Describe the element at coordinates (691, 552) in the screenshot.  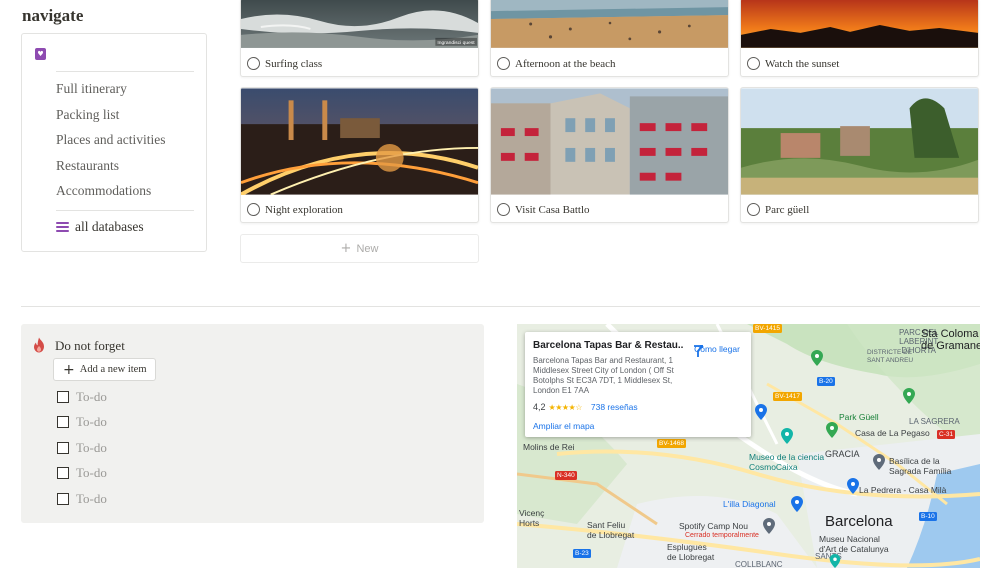
I see `map-label: Esplugues de Llobregat` at that location.